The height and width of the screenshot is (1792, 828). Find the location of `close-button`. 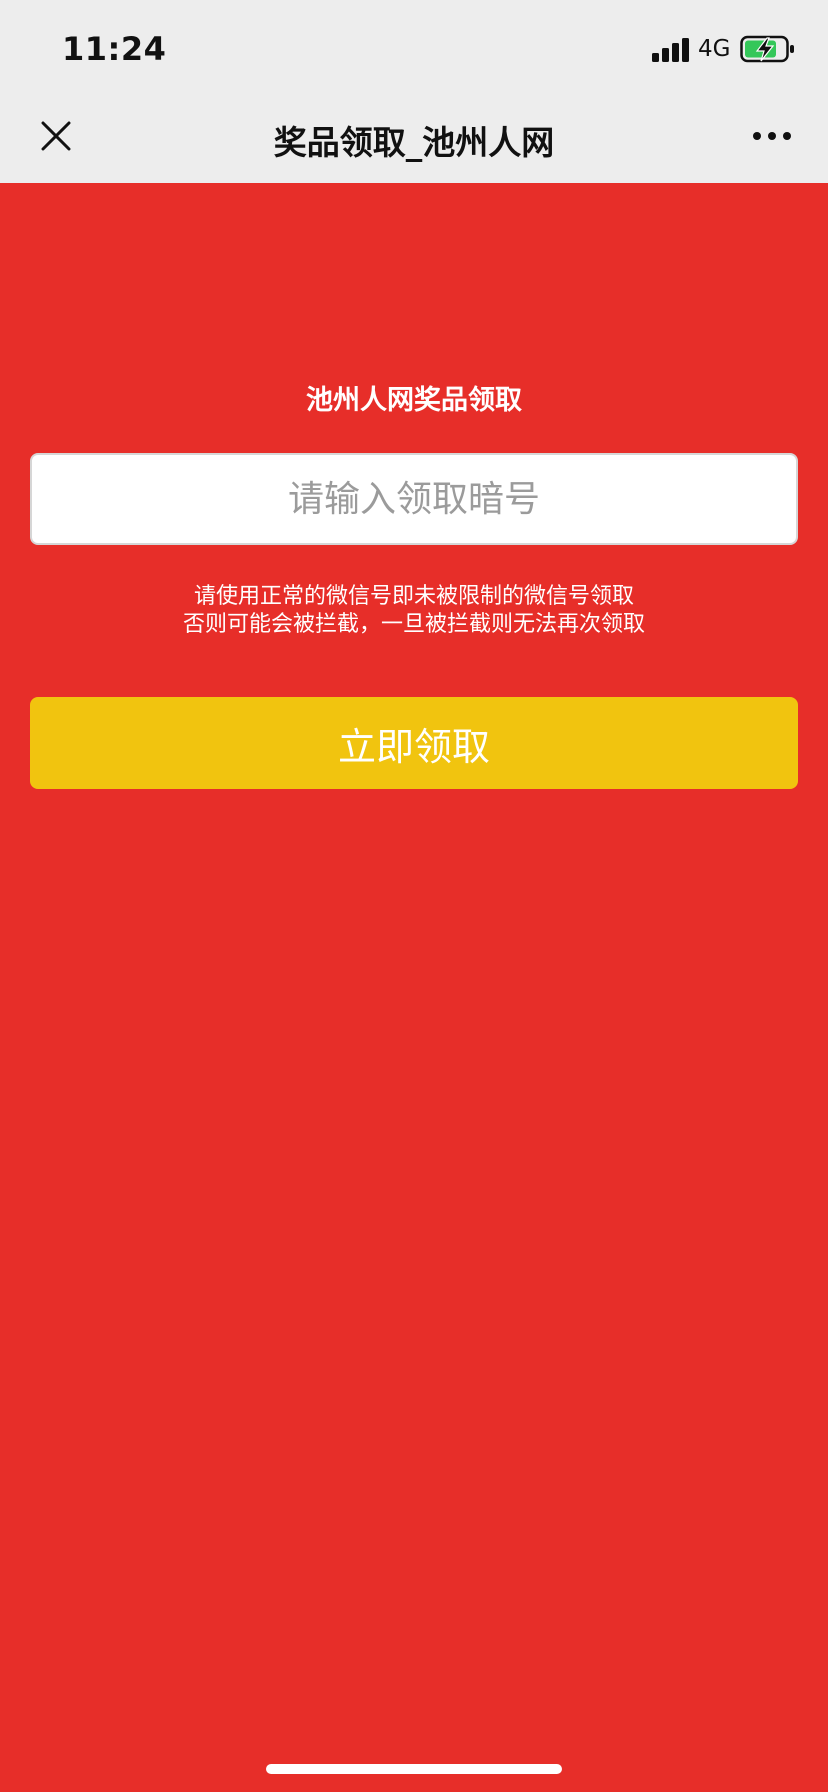

close-button is located at coordinates (56, 136).